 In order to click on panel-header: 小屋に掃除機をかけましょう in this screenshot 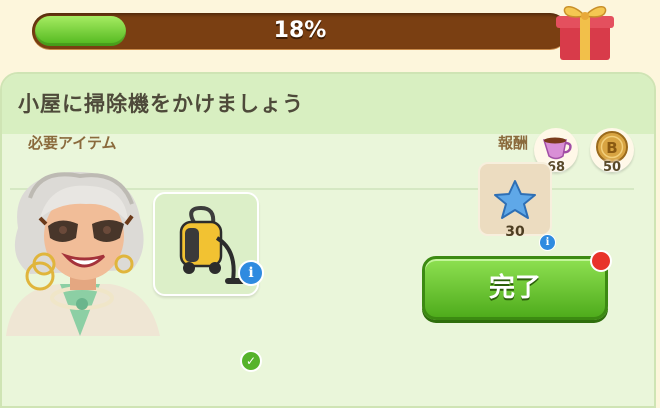, I will do `click(328, 104)`.